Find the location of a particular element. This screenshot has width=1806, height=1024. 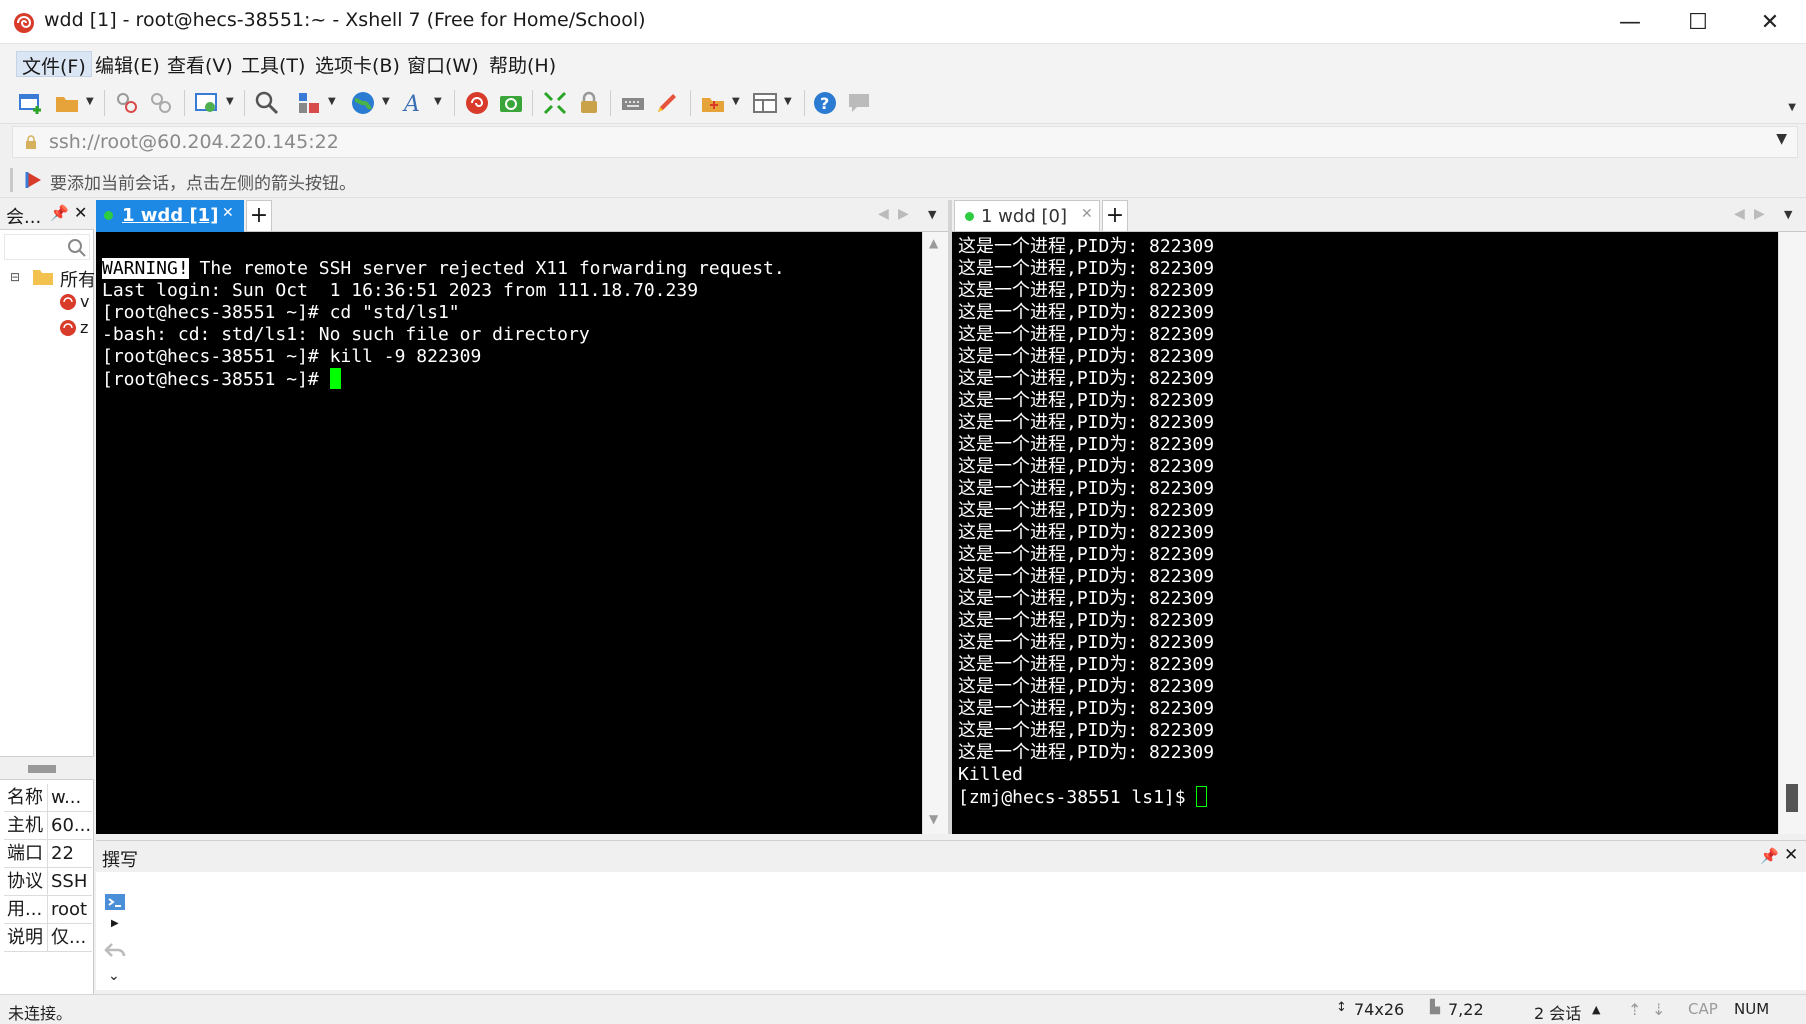

tab-wdd-0: 1 wdd [0] ✕ is located at coordinates (1027, 216).